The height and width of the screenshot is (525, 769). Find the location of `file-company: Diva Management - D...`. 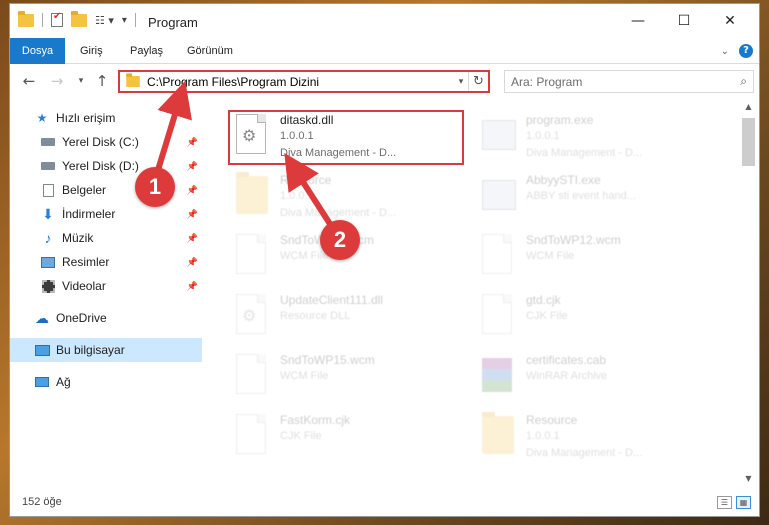

file-company: Diva Management - D... is located at coordinates (584, 153).